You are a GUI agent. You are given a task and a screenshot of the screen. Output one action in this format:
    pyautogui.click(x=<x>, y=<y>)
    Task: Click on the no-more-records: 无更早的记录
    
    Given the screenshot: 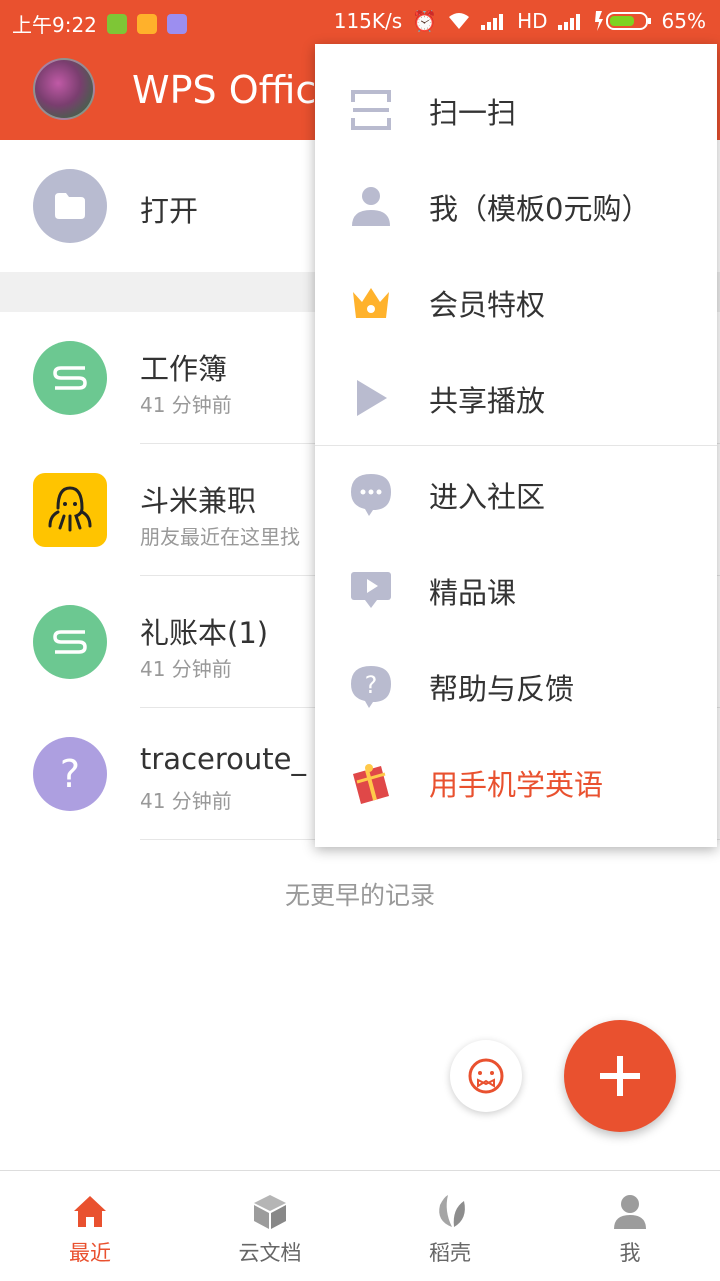 What is the action you would take?
    pyautogui.click(x=359, y=895)
    